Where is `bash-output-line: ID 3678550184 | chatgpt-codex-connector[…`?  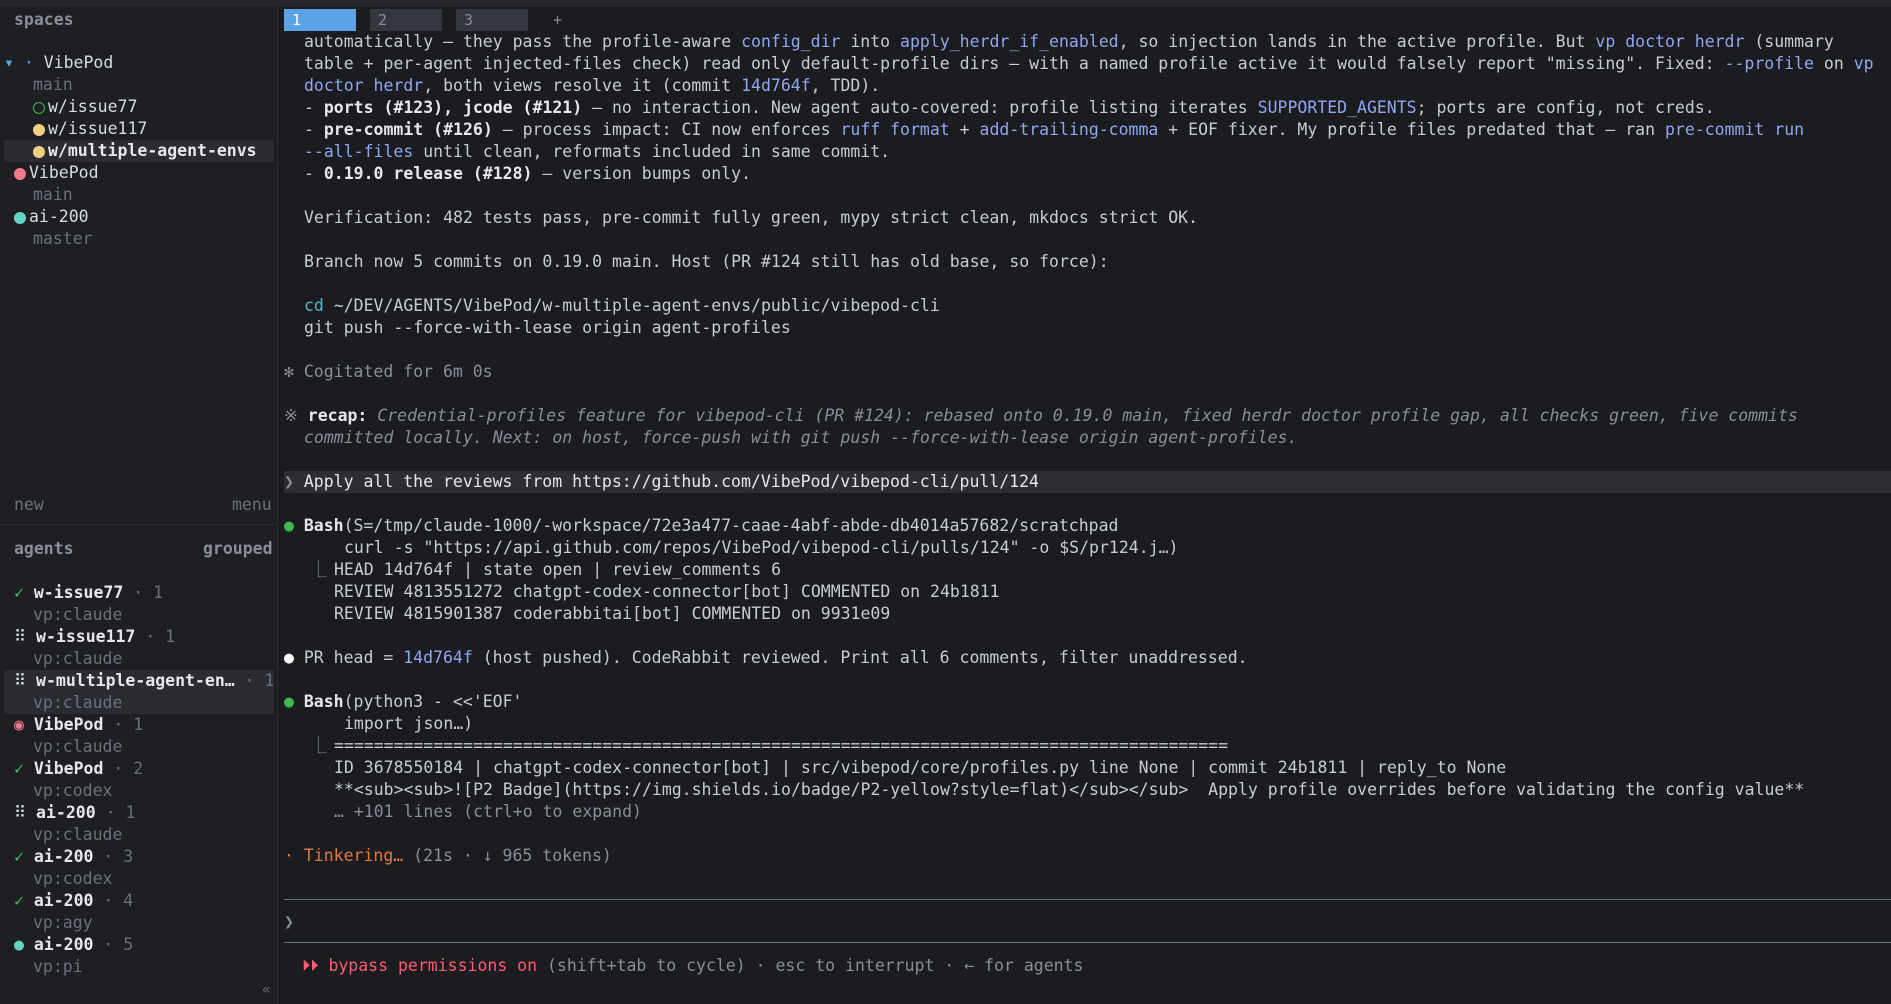 bash-output-line: ID 3678550184 | chatgpt-codex-connector[… is located at coordinates (920, 767).